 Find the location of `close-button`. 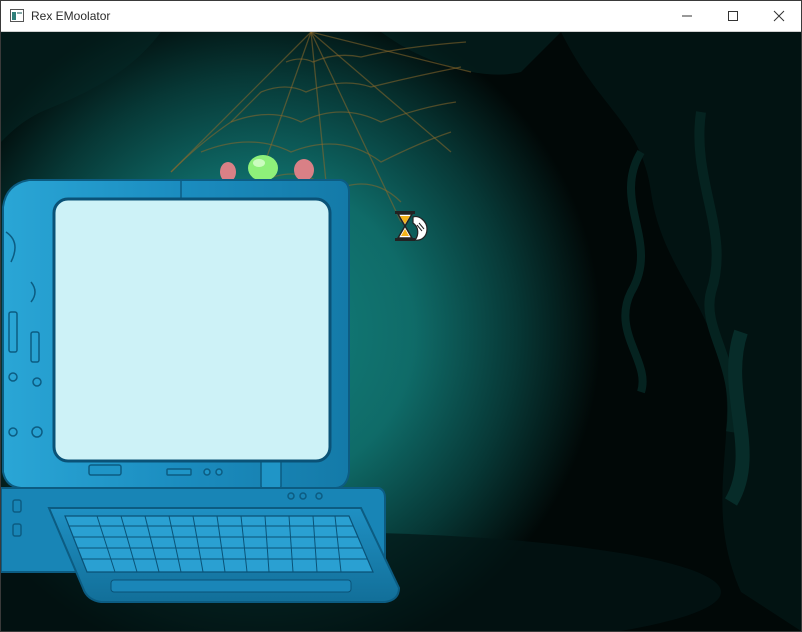

close-button is located at coordinates (779, 16).